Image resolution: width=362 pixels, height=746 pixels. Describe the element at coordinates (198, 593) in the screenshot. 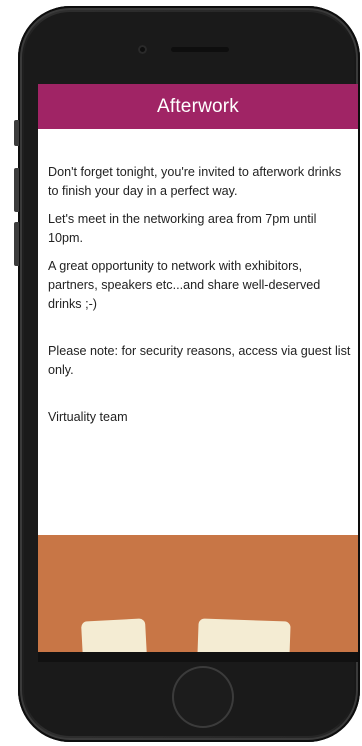

I see `event-image` at that location.